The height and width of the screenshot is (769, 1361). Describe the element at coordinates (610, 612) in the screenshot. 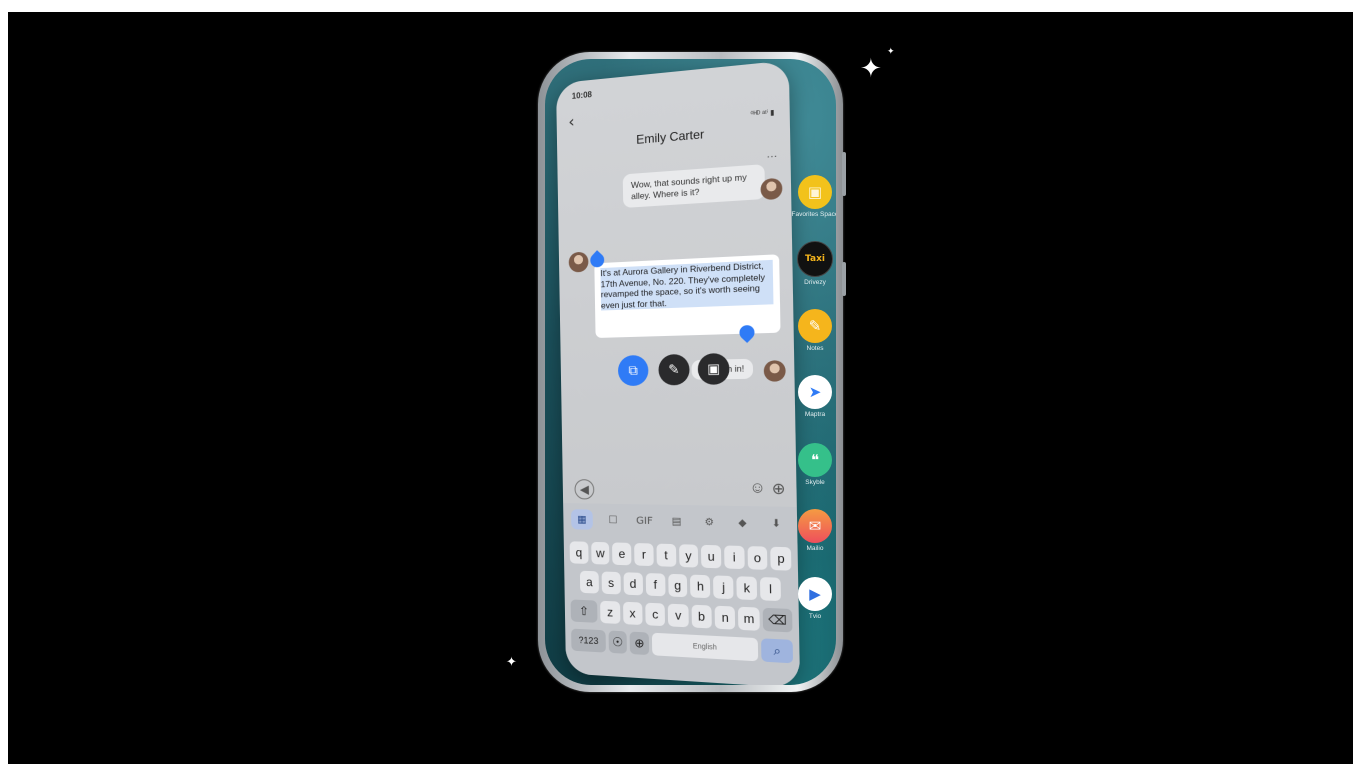

I see `key-z: z` at that location.